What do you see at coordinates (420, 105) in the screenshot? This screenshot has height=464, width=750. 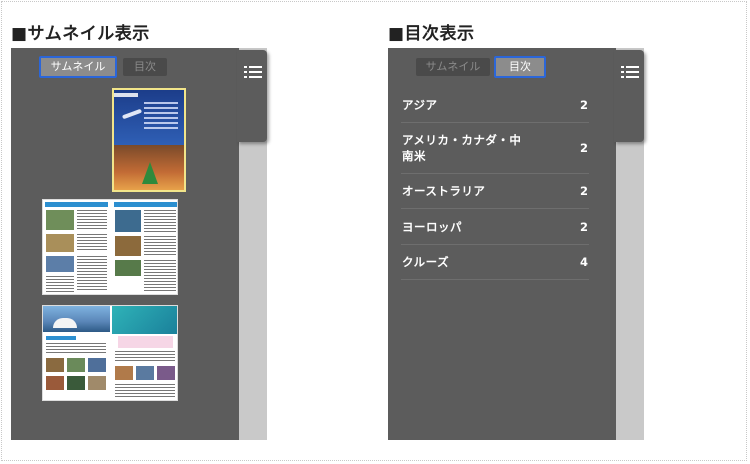 I see `toc-item-label: アジア` at bounding box center [420, 105].